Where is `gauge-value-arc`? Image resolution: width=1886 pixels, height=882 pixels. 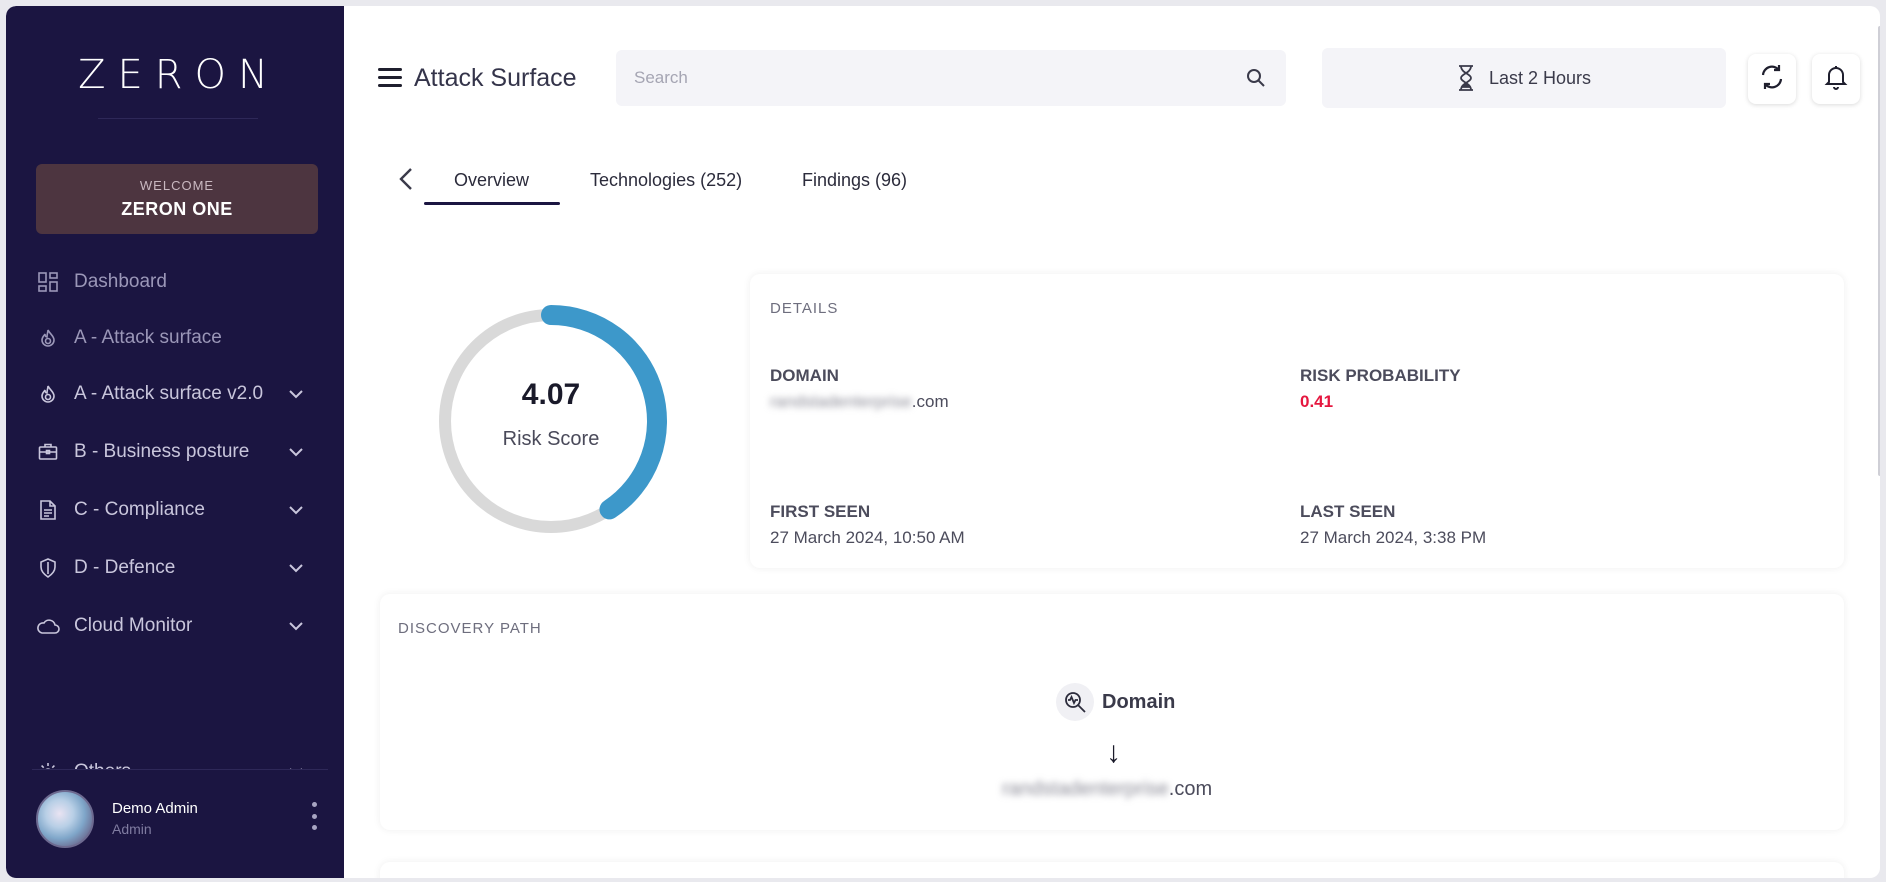 gauge-value-arc is located at coordinates (604, 412).